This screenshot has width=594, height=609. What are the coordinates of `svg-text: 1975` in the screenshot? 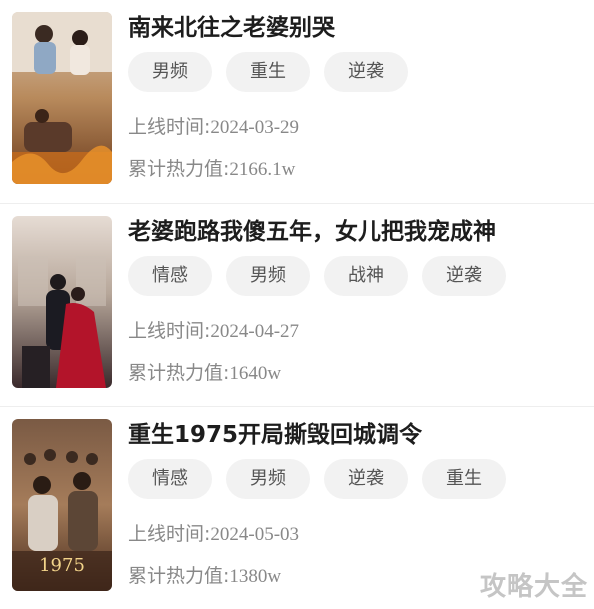 It's located at (62, 565).